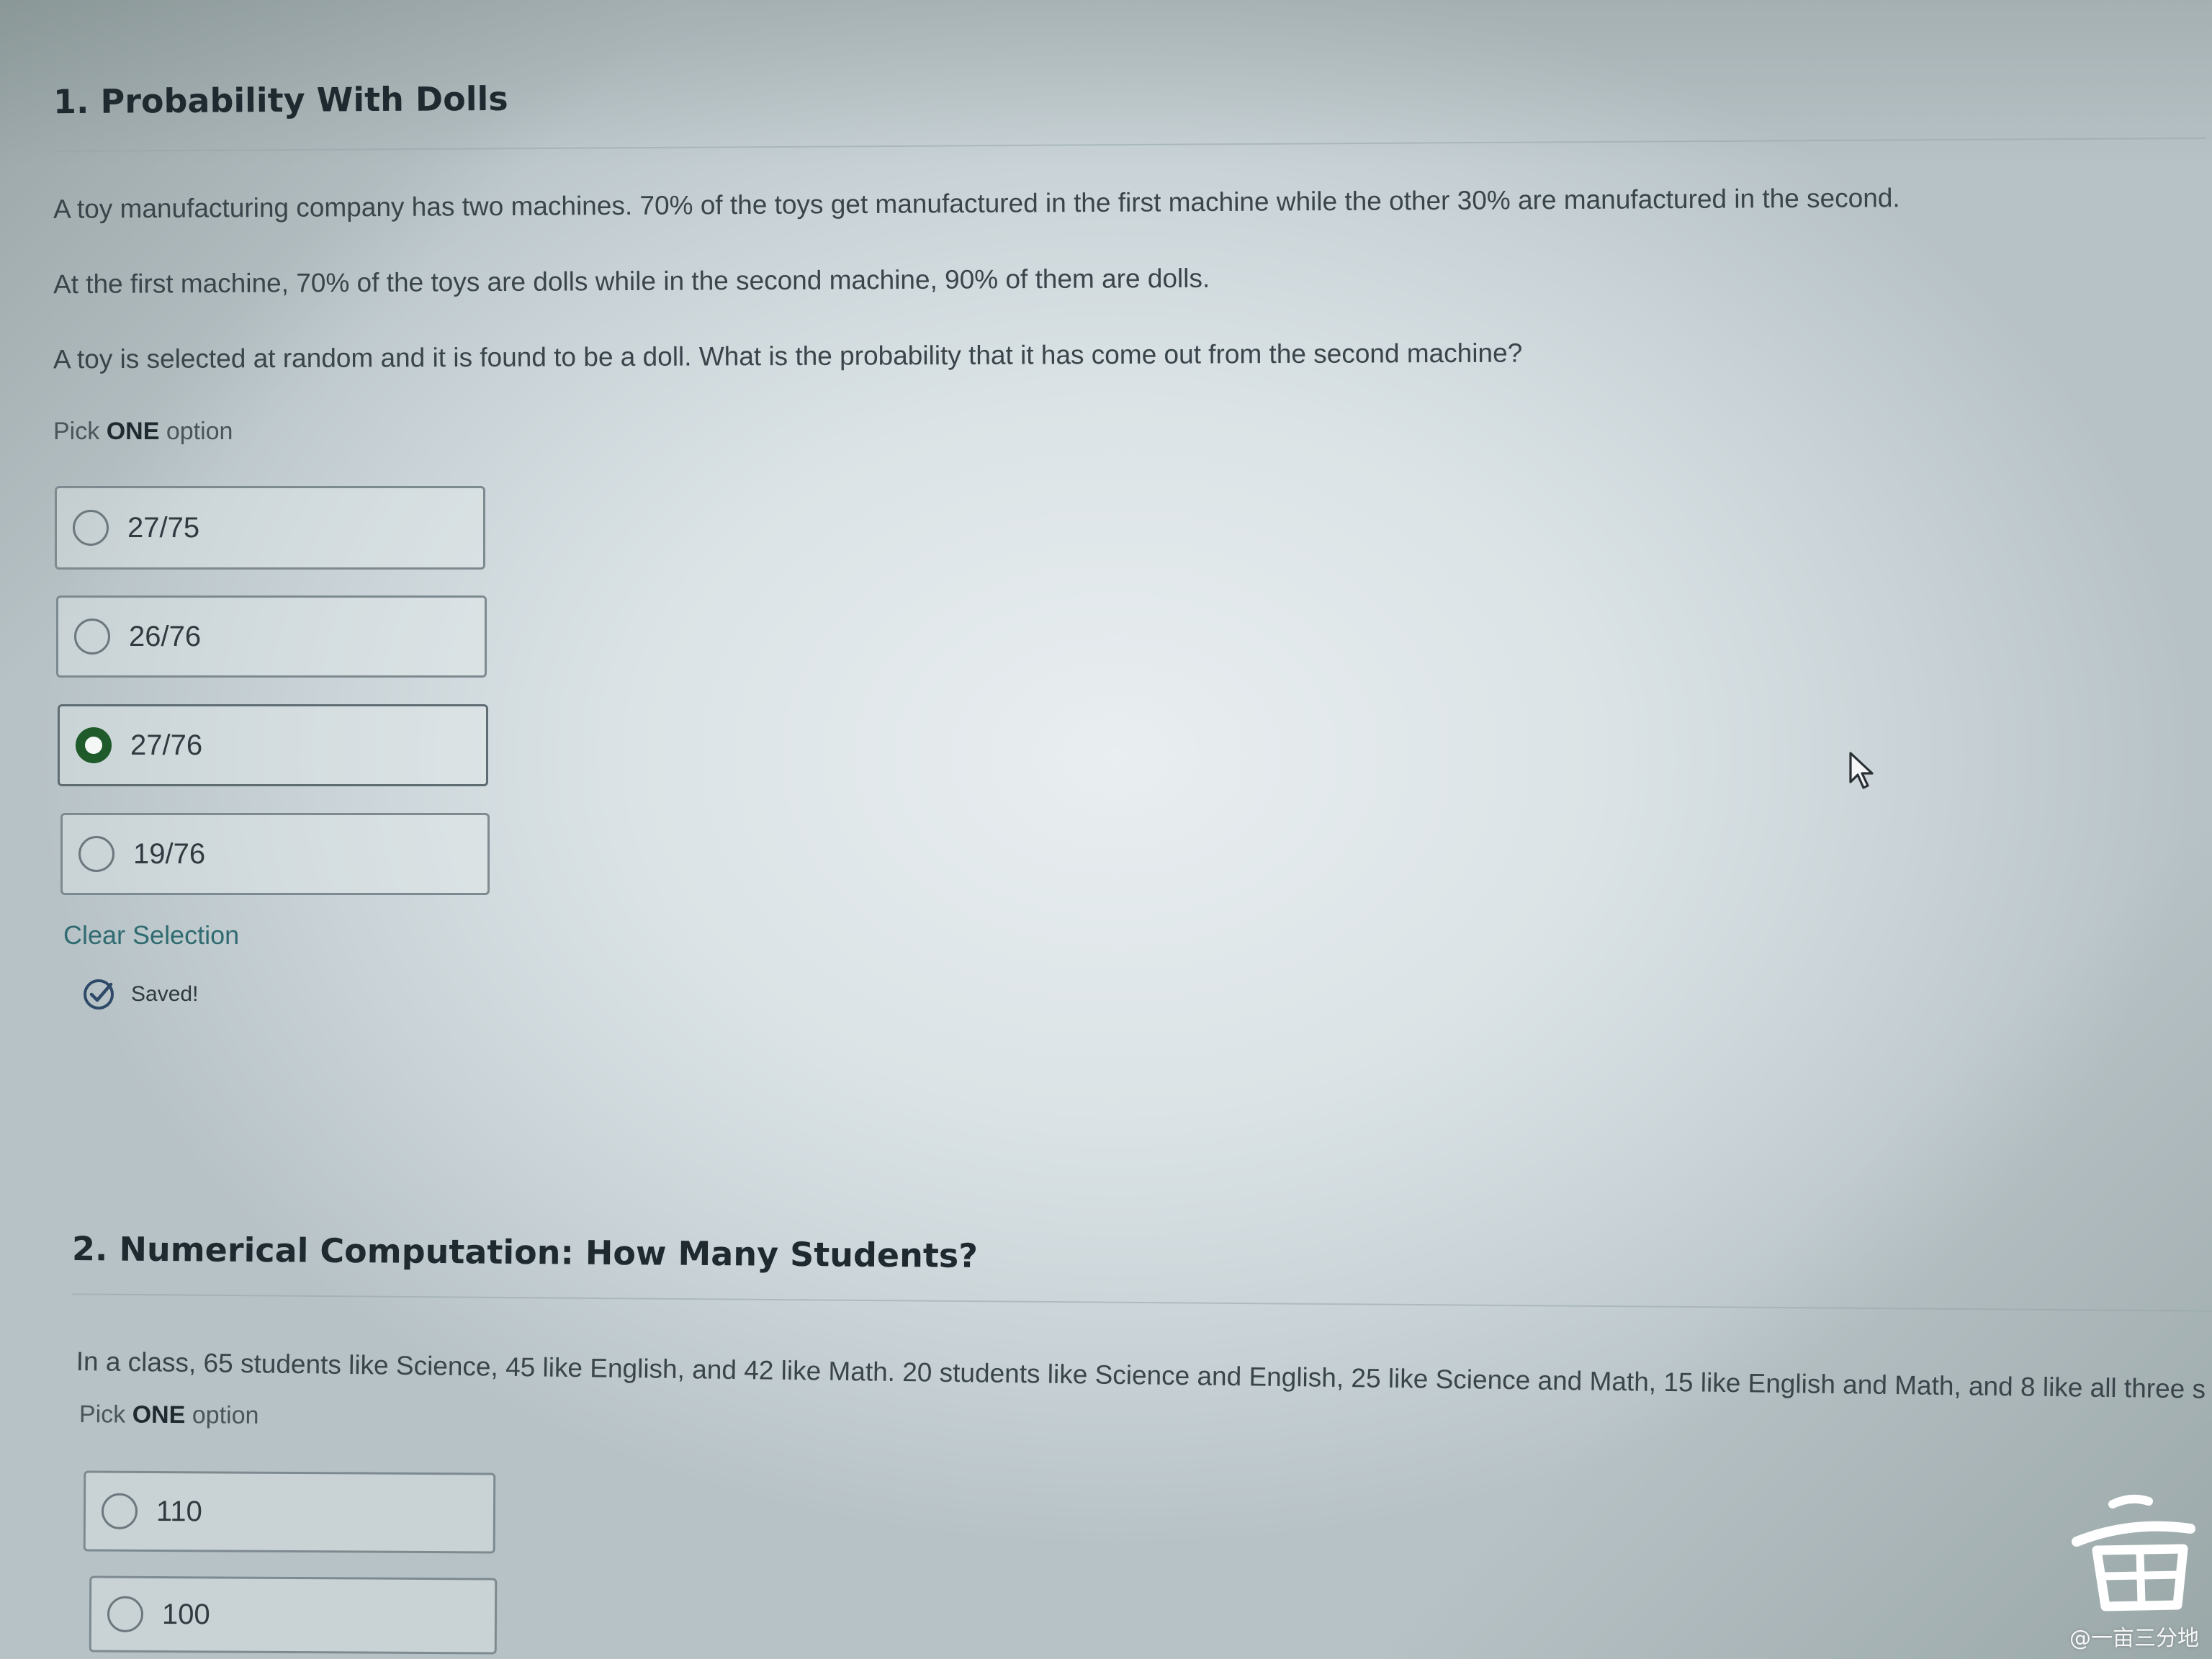 The height and width of the screenshot is (1659, 2212). What do you see at coordinates (270, 528) in the screenshot?
I see `option-27-75: 27/75` at bounding box center [270, 528].